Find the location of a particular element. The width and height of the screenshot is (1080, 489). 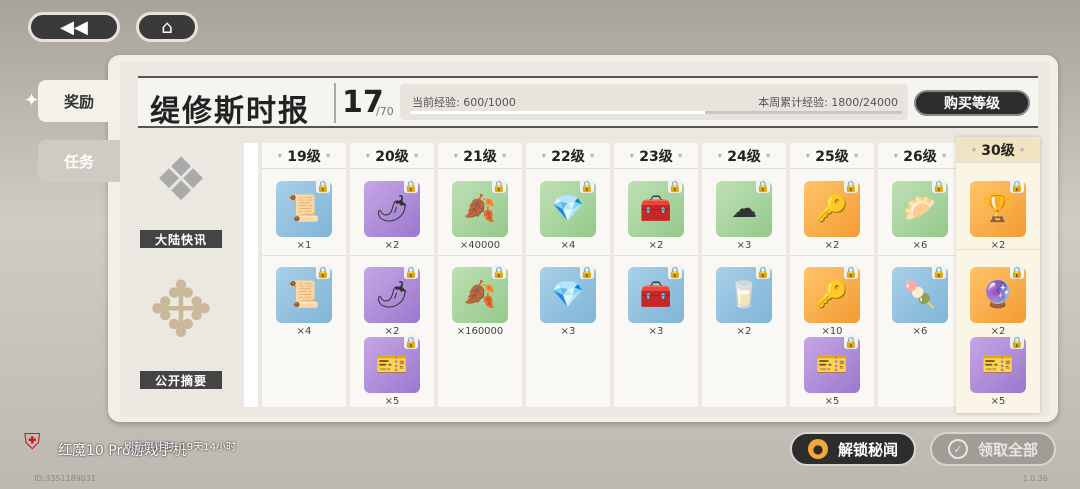

free-reward-item: 🧰 🔒 is located at coordinates (656, 208).